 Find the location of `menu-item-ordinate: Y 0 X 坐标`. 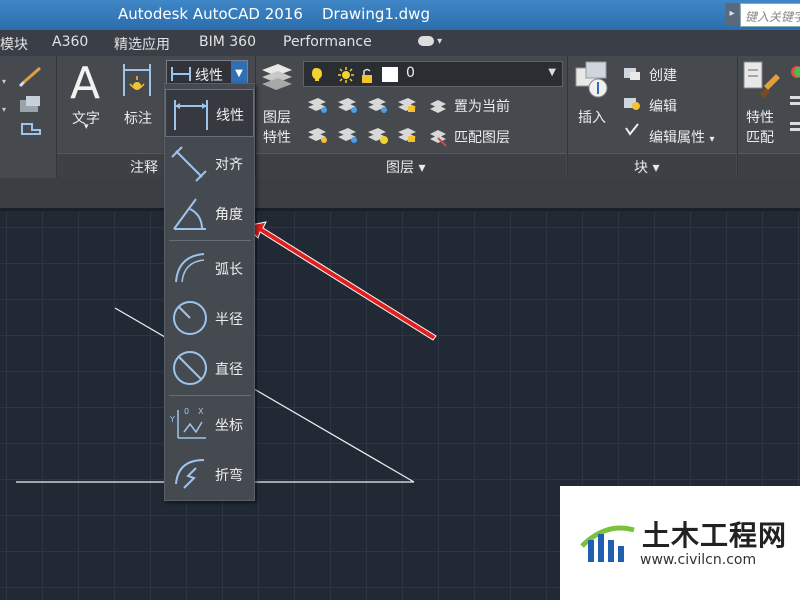

menu-item-ordinate: Y 0 X 坐标 is located at coordinates (209, 424).